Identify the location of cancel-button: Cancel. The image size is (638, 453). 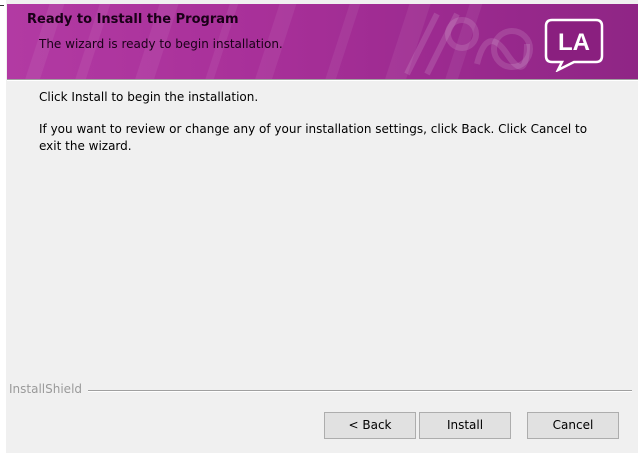
(573, 425).